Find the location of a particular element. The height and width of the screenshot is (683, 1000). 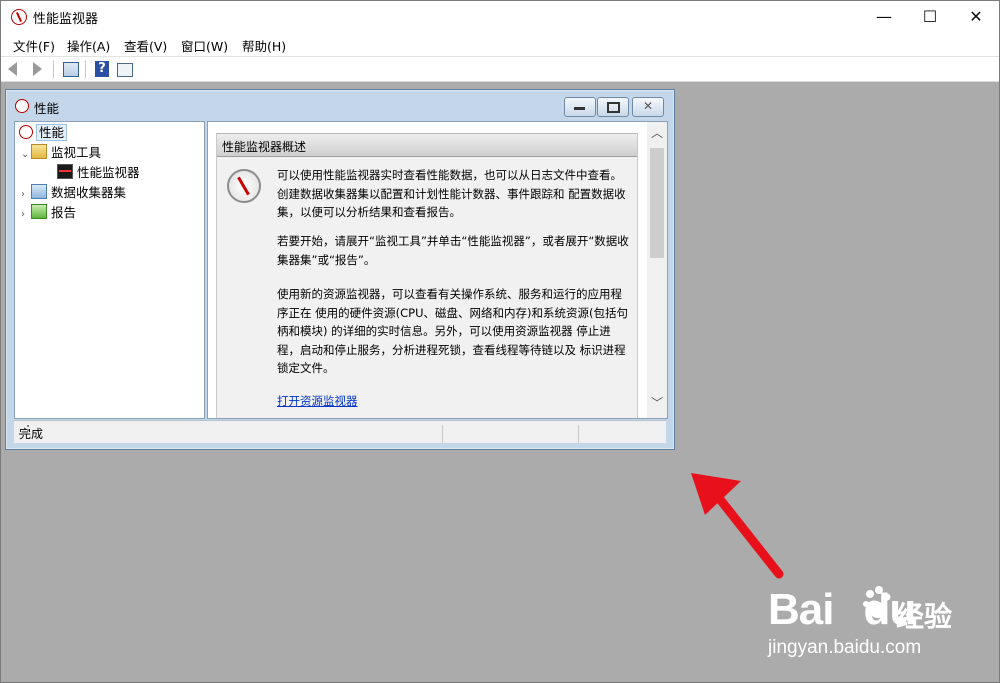

resize-grip-icon is located at coordinates (24, 430).